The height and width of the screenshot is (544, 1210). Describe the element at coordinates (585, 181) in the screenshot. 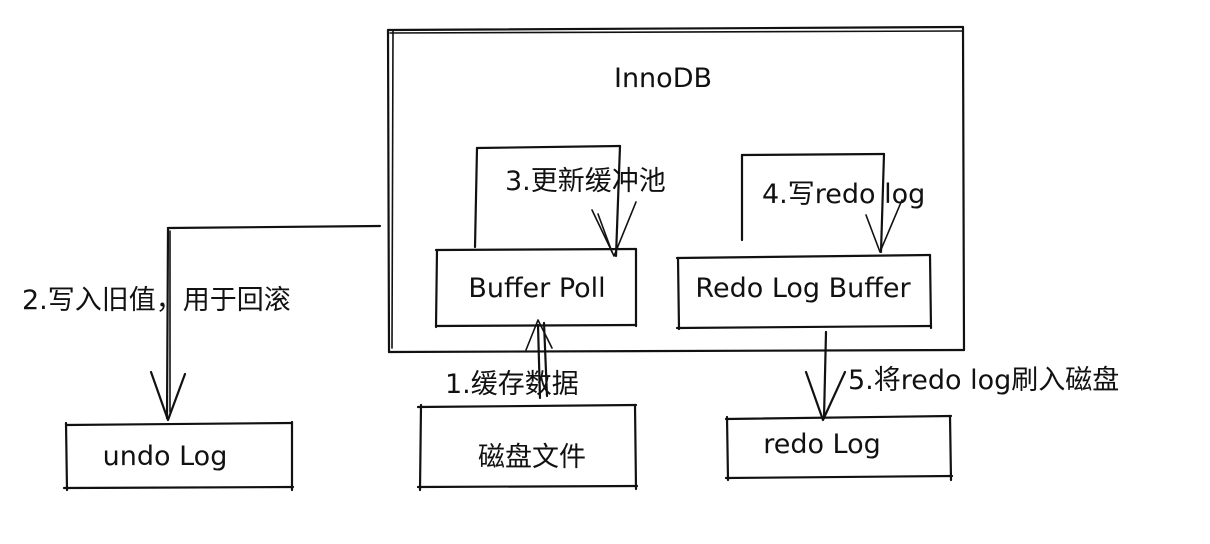

I see `step3-label: 3.更新缓冲池` at that location.